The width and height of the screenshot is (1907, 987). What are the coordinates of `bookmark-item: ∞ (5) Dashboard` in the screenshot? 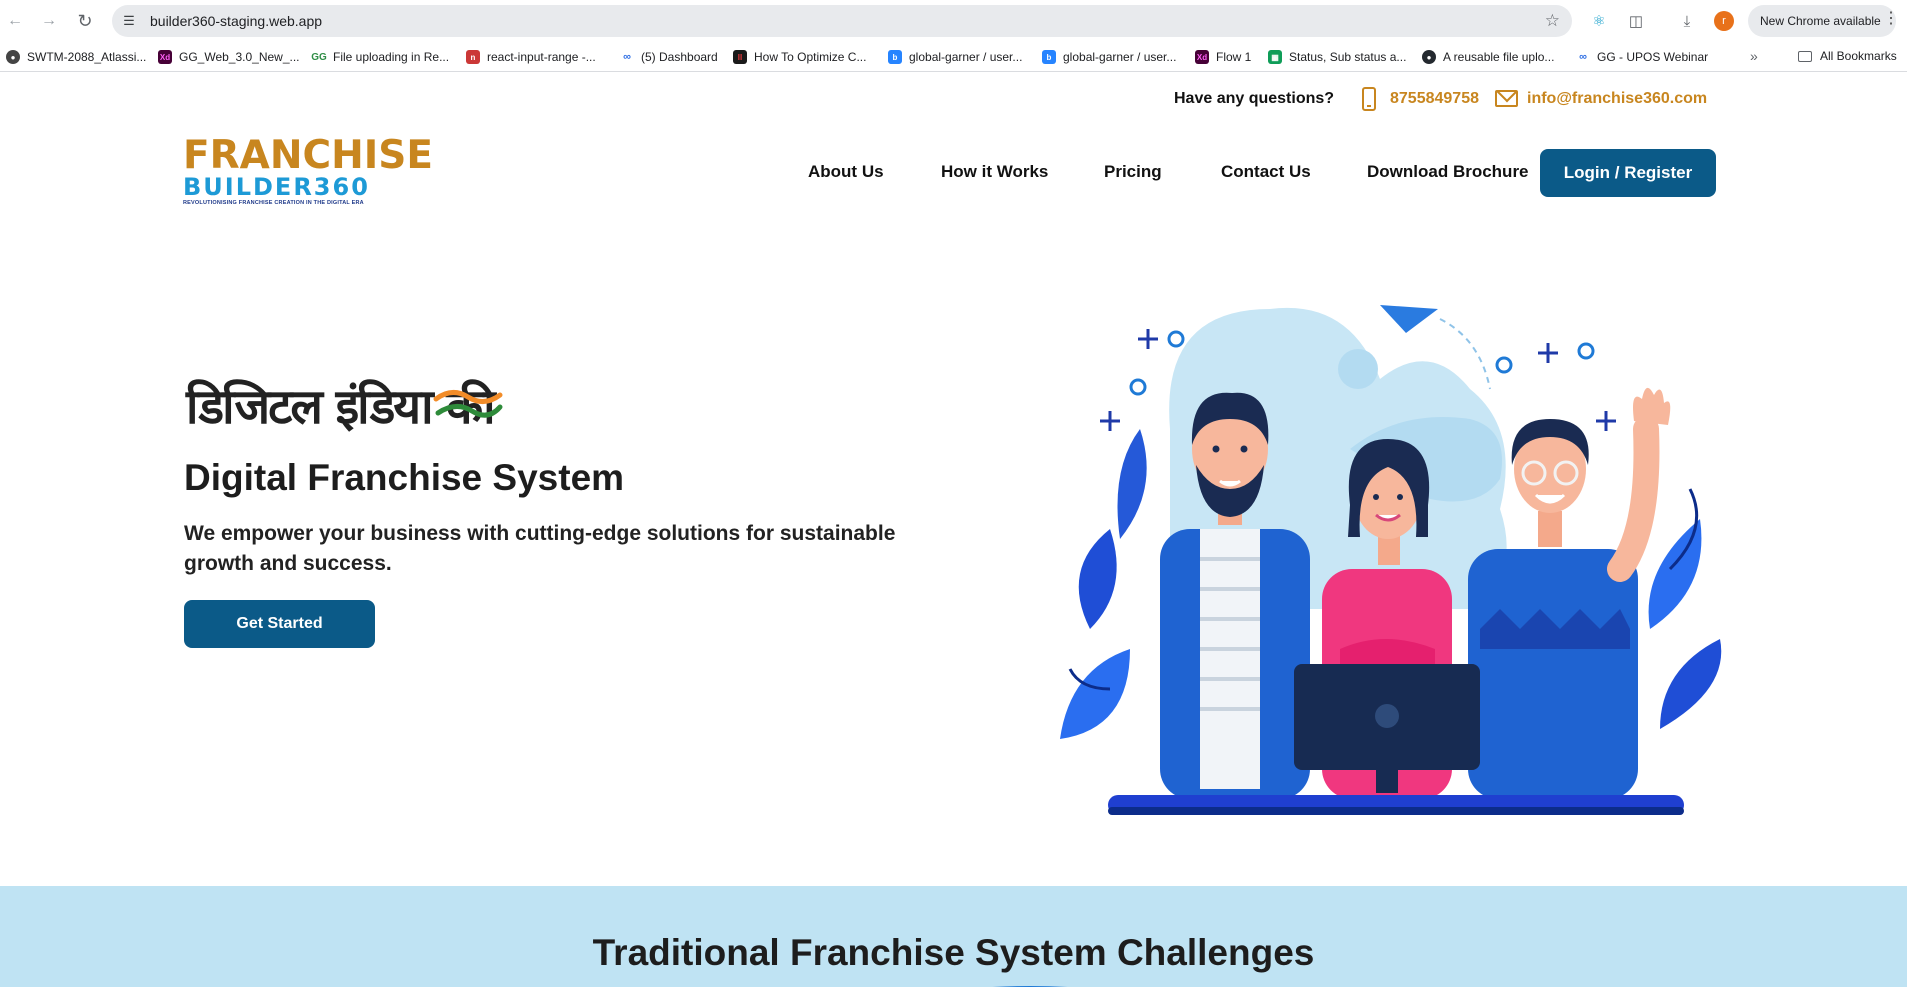 It's located at (669, 57).